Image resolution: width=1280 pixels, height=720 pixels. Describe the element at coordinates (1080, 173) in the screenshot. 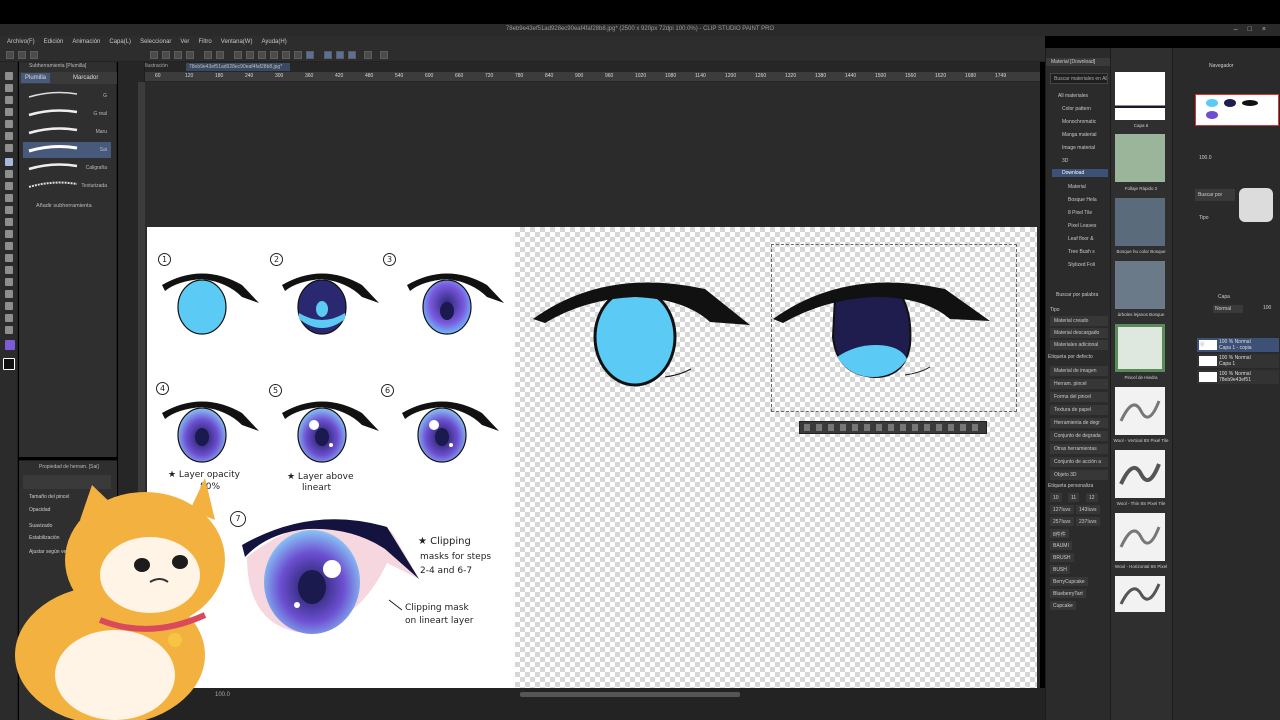

I see `tree-item-download: Download` at that location.